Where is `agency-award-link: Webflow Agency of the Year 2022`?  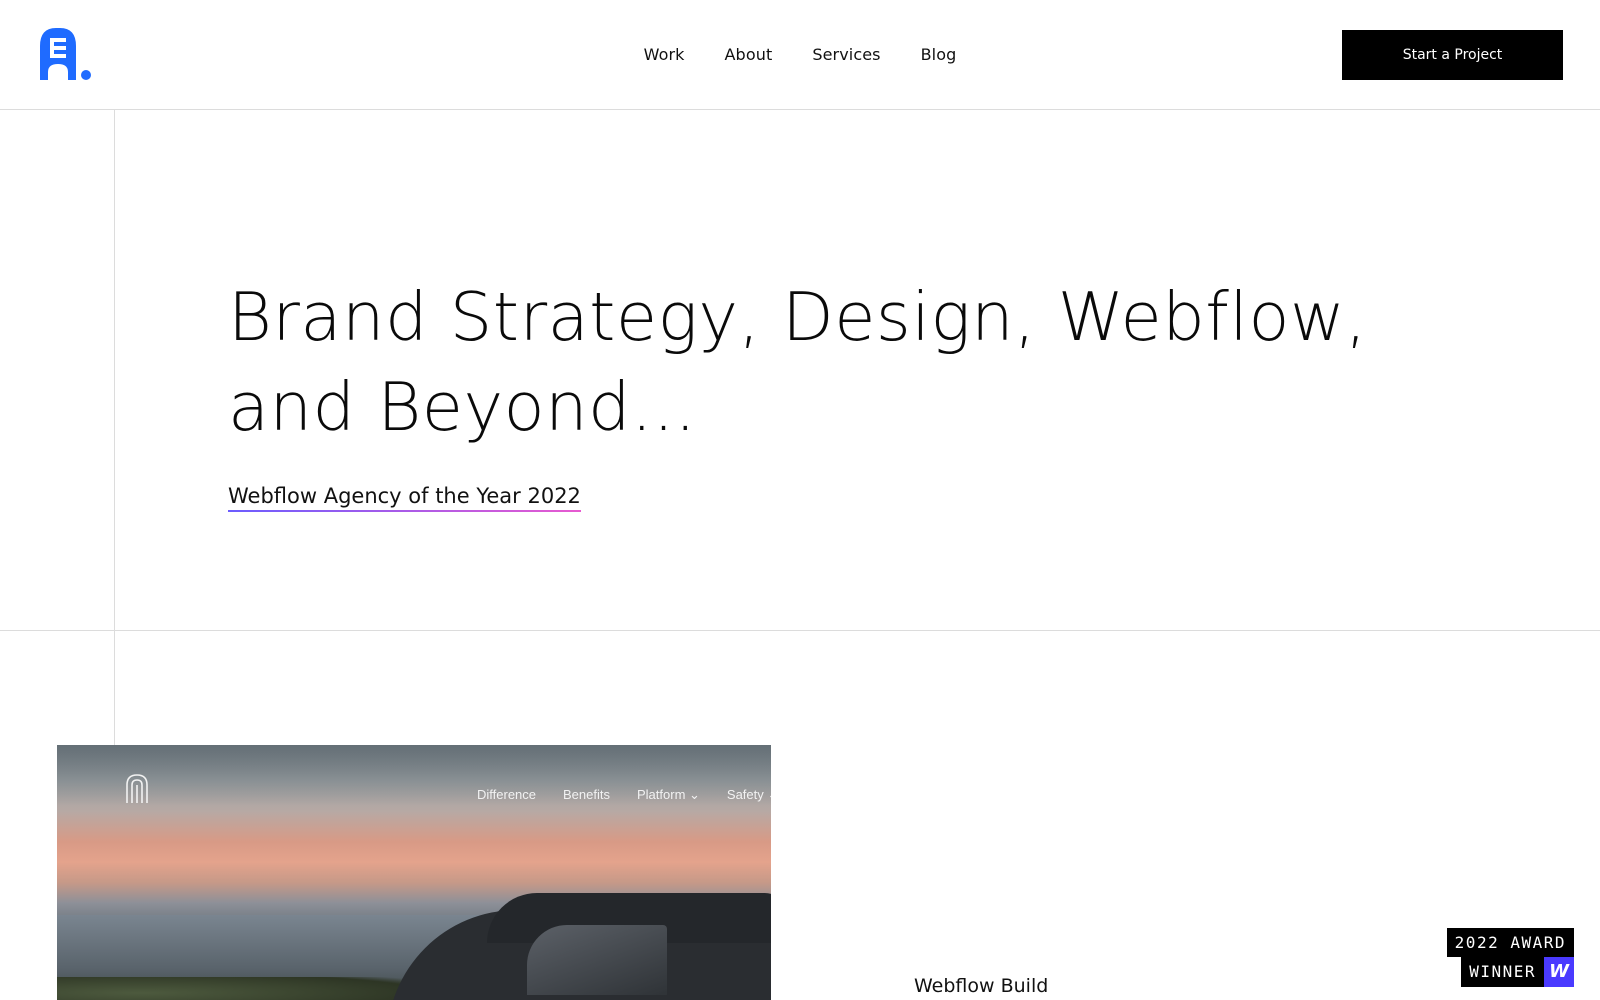 agency-award-link: Webflow Agency of the Year 2022 is located at coordinates (404, 498).